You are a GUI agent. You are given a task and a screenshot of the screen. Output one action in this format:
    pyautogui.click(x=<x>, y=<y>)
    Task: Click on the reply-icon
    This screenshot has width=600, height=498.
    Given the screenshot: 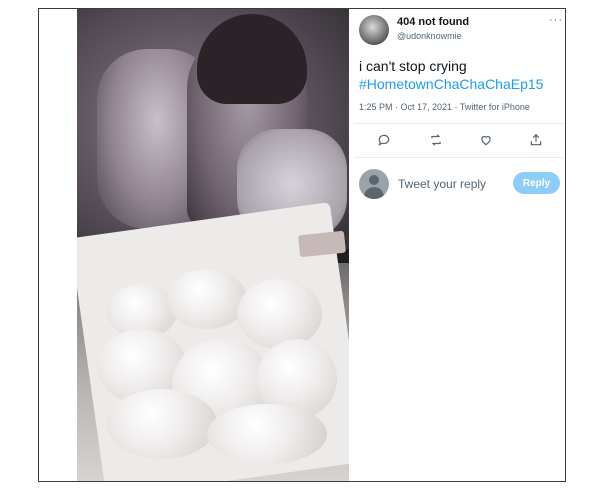 What is the action you would take?
    pyautogui.click(x=384, y=140)
    